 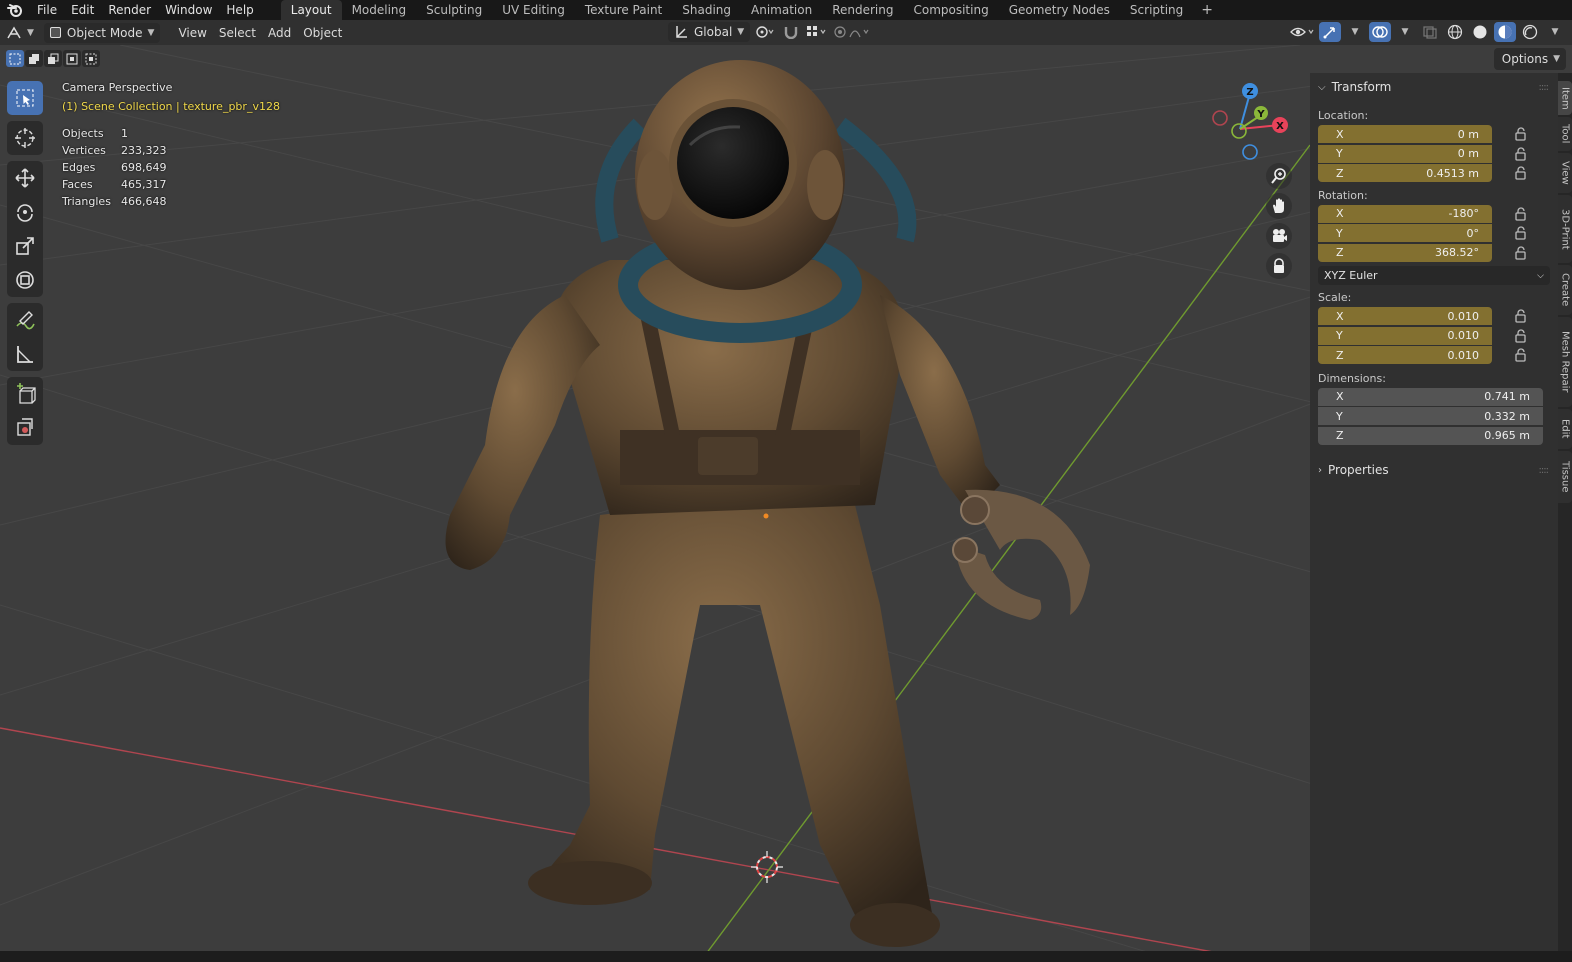 I want to click on mode-dropdown: Object Mode ▼, so click(x=102, y=32).